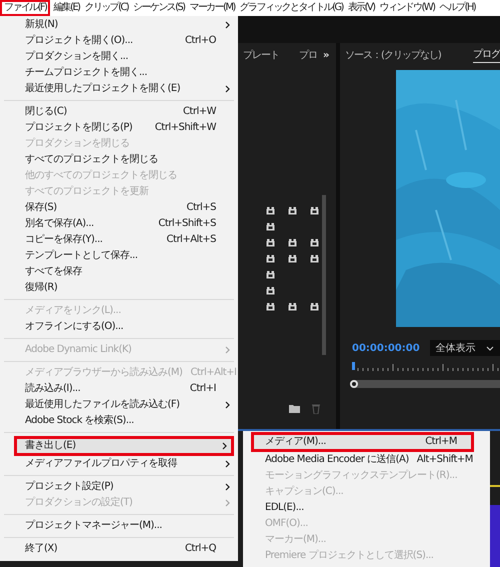  Describe the element at coordinates (261, 55) in the screenshot. I see `panel-tab: プレート` at that location.